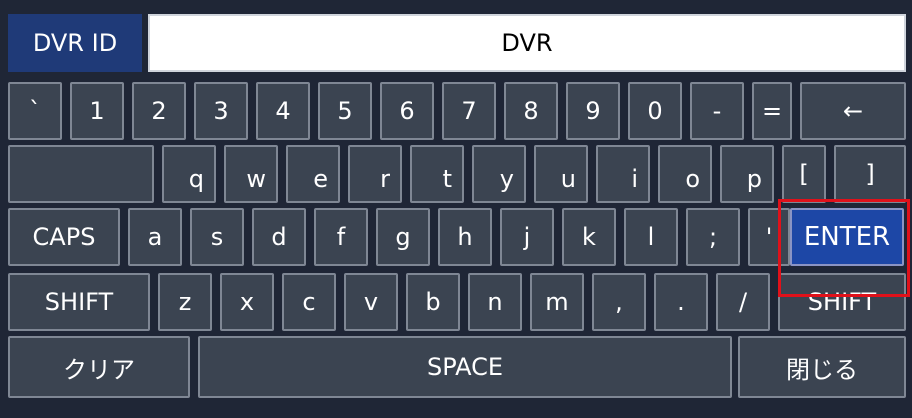  Describe the element at coordinates (772, 111) in the screenshot. I see `key-equals: =` at that location.